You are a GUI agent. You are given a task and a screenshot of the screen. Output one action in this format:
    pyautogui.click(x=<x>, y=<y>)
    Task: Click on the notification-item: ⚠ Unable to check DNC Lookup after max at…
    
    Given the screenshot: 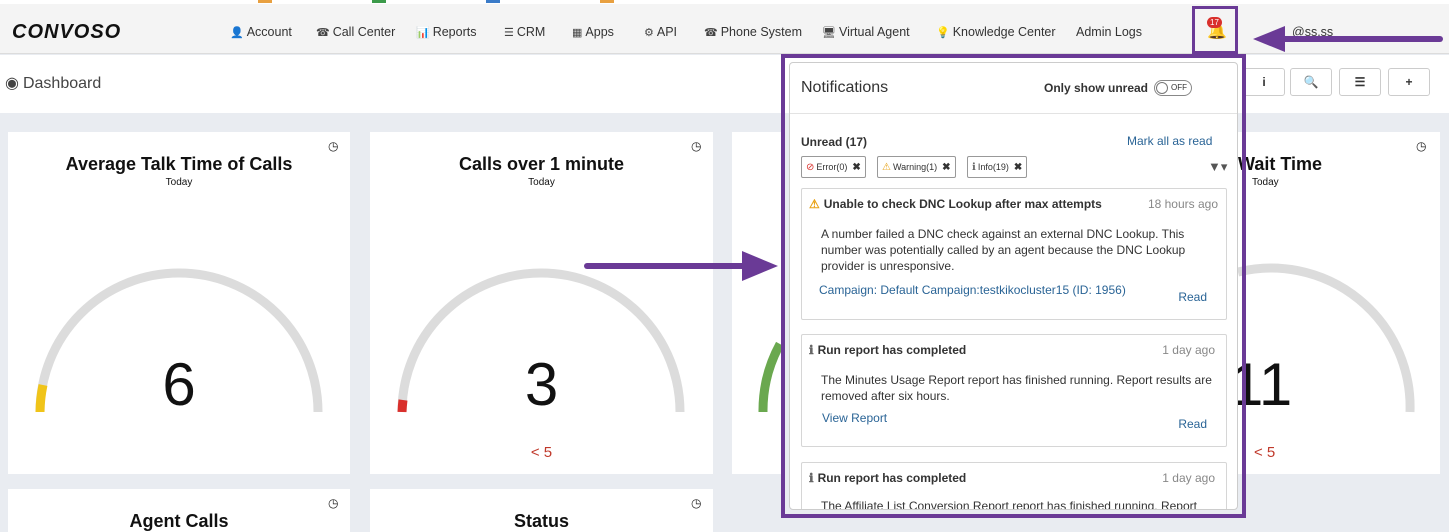 What is the action you would take?
    pyautogui.click(x=1014, y=254)
    